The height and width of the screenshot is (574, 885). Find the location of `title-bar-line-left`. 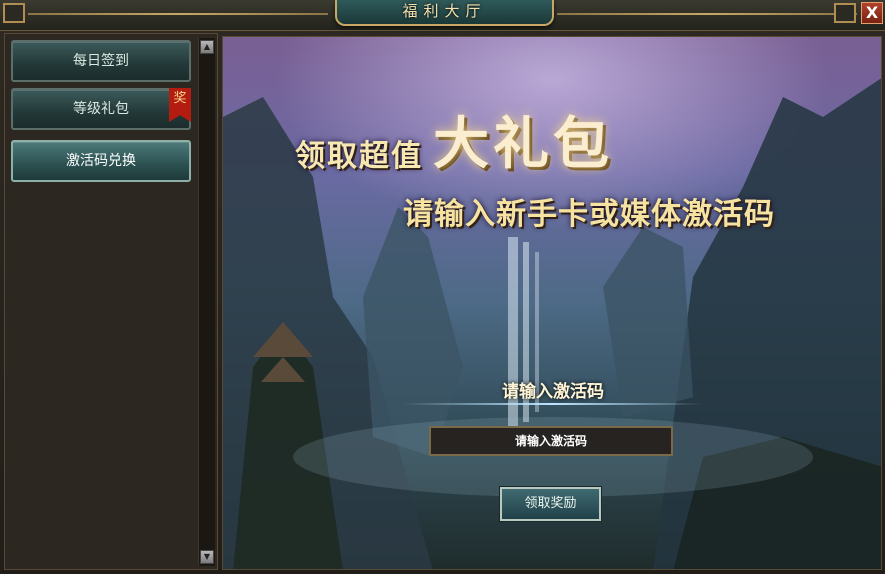

title-bar-line-left is located at coordinates (178, 14).